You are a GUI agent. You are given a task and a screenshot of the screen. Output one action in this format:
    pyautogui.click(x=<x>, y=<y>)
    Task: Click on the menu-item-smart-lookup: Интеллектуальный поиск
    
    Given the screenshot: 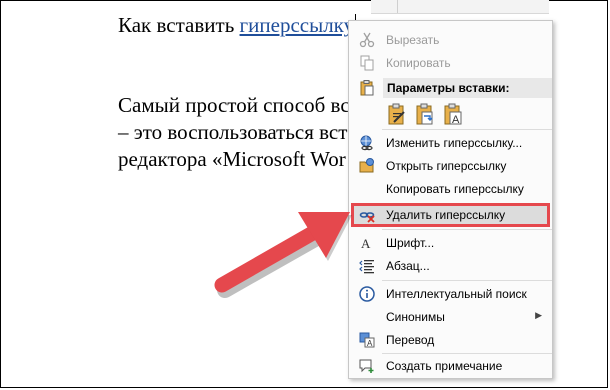 What is the action you would take?
    pyautogui.click(x=450, y=294)
    